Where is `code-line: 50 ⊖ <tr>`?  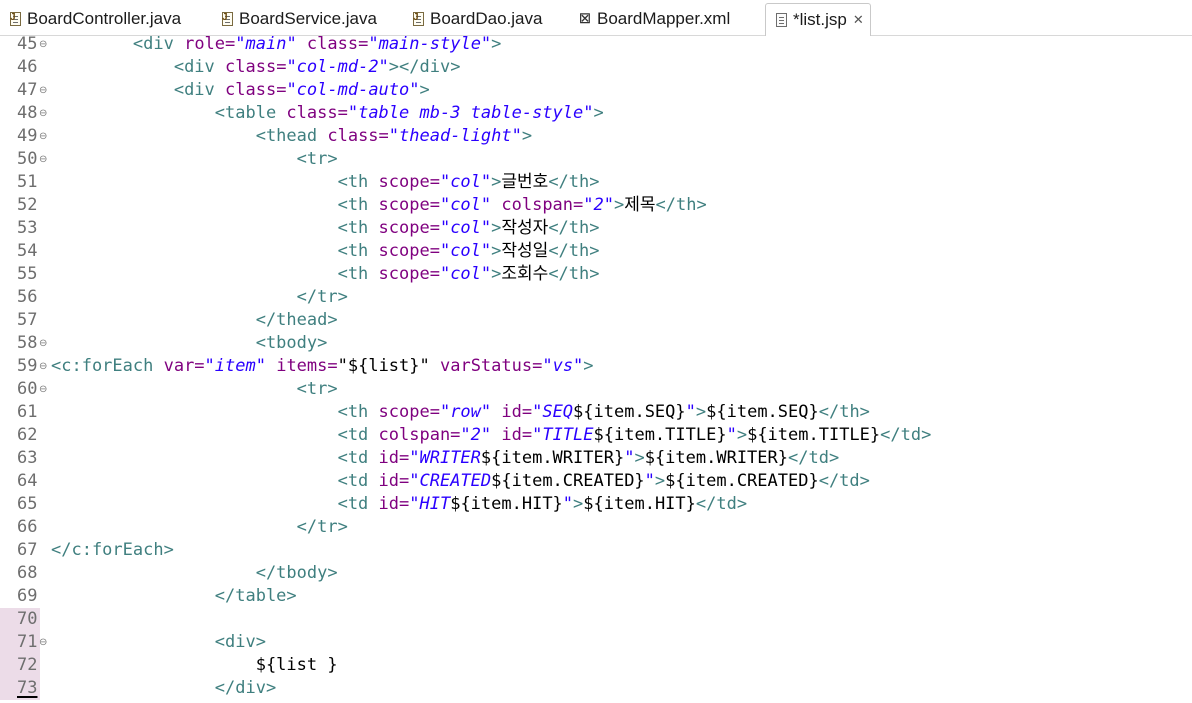
code-line: 50 ⊖ <tr> is located at coordinates (596, 159).